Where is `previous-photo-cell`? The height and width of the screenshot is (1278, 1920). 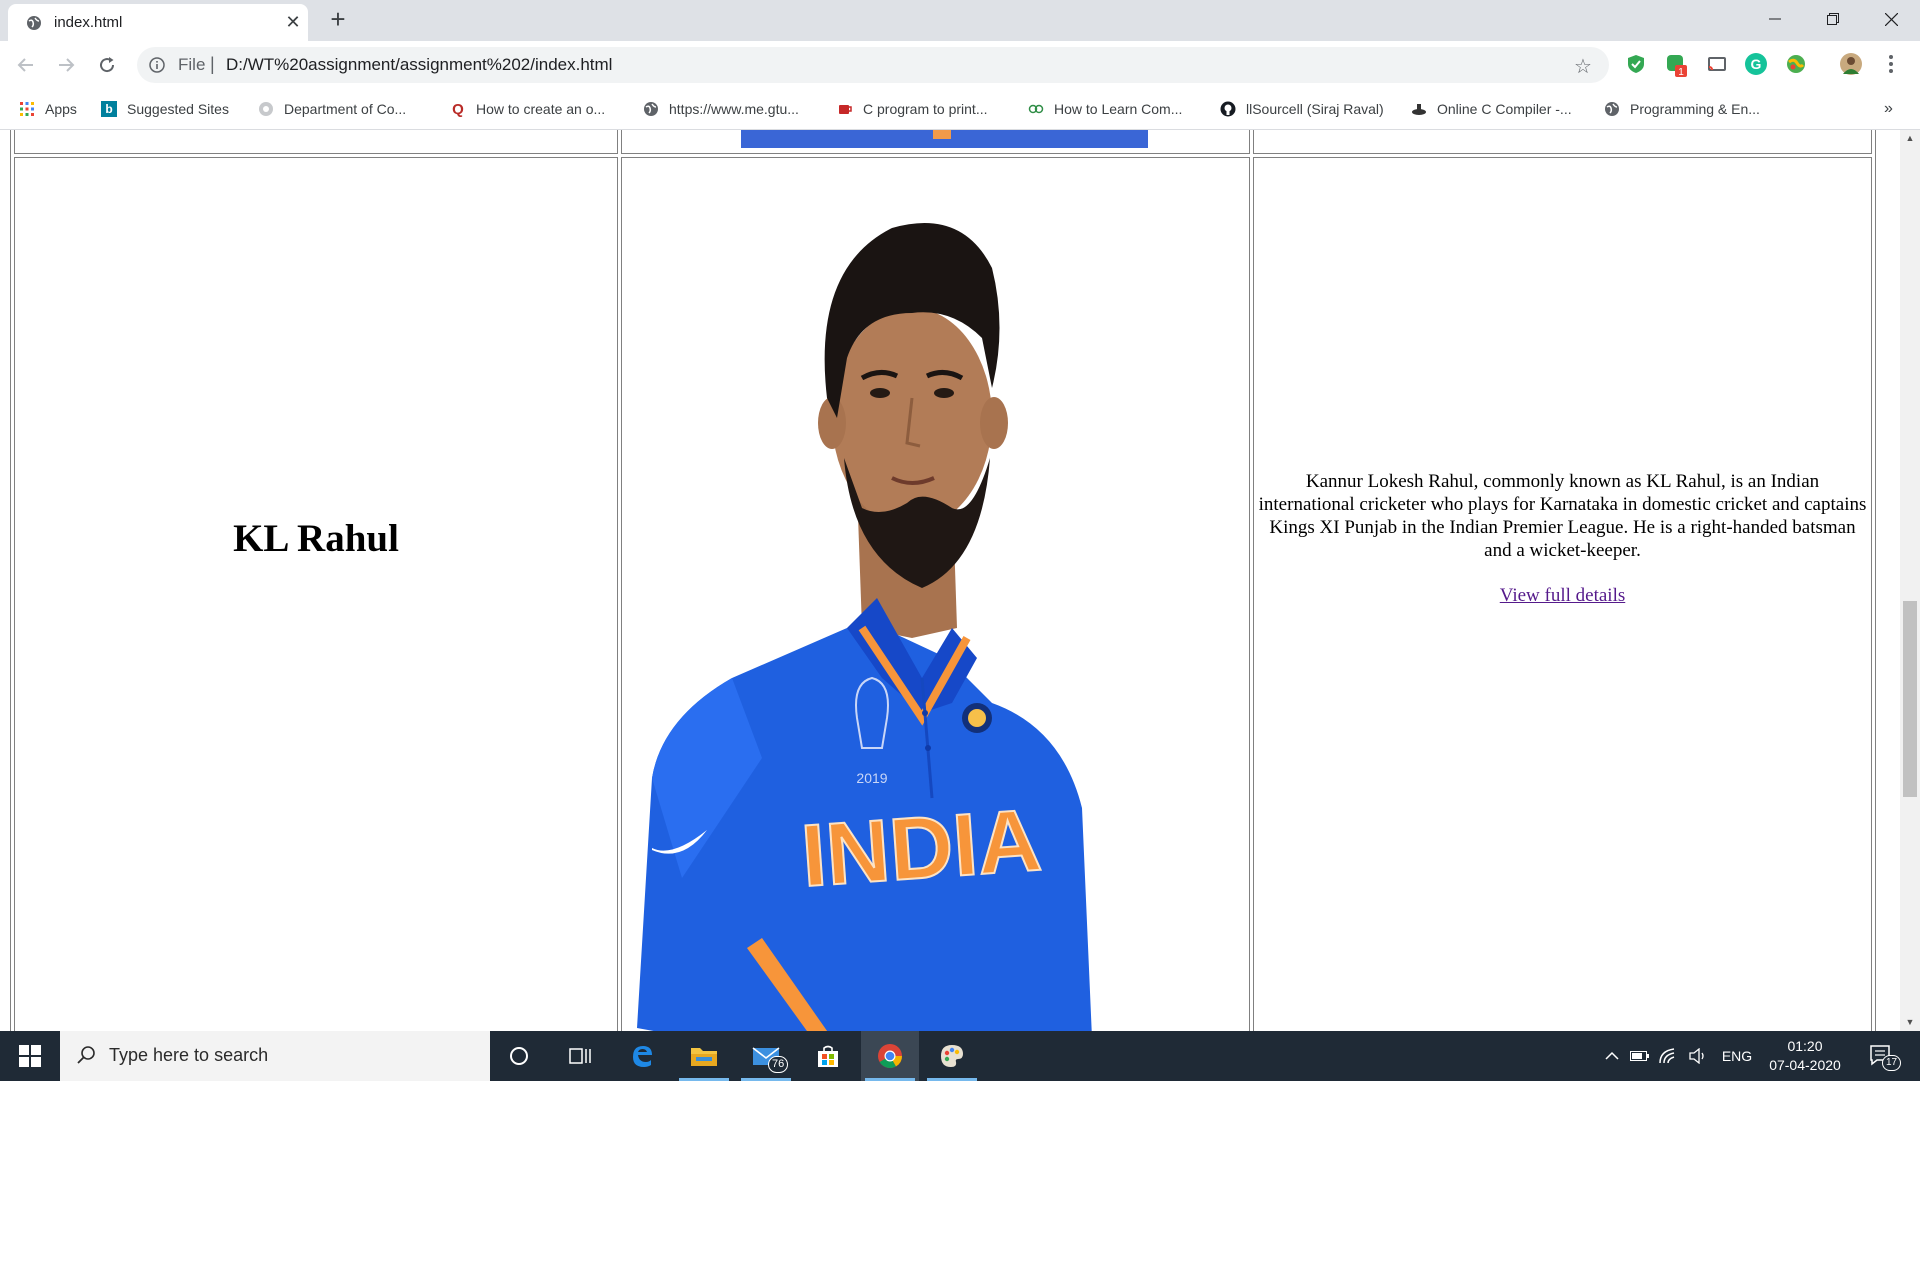
previous-photo-cell is located at coordinates (935, 142).